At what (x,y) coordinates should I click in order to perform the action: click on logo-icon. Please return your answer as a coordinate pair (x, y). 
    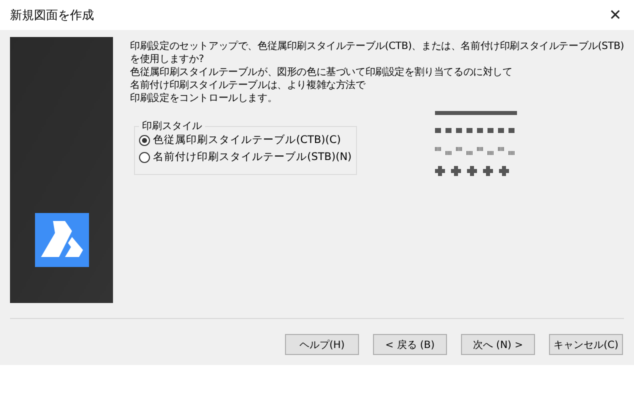
    Looking at the image, I should click on (61, 240).